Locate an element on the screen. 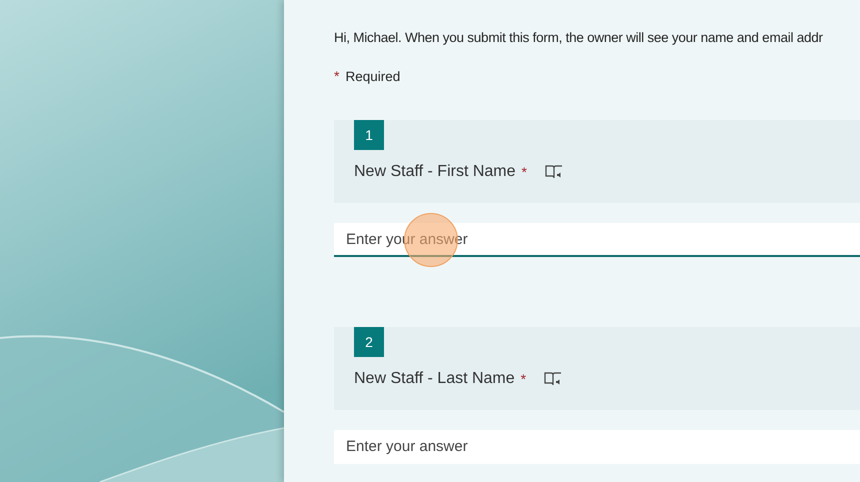 The height and width of the screenshot is (482, 860). question-number: 2 is located at coordinates (369, 342).